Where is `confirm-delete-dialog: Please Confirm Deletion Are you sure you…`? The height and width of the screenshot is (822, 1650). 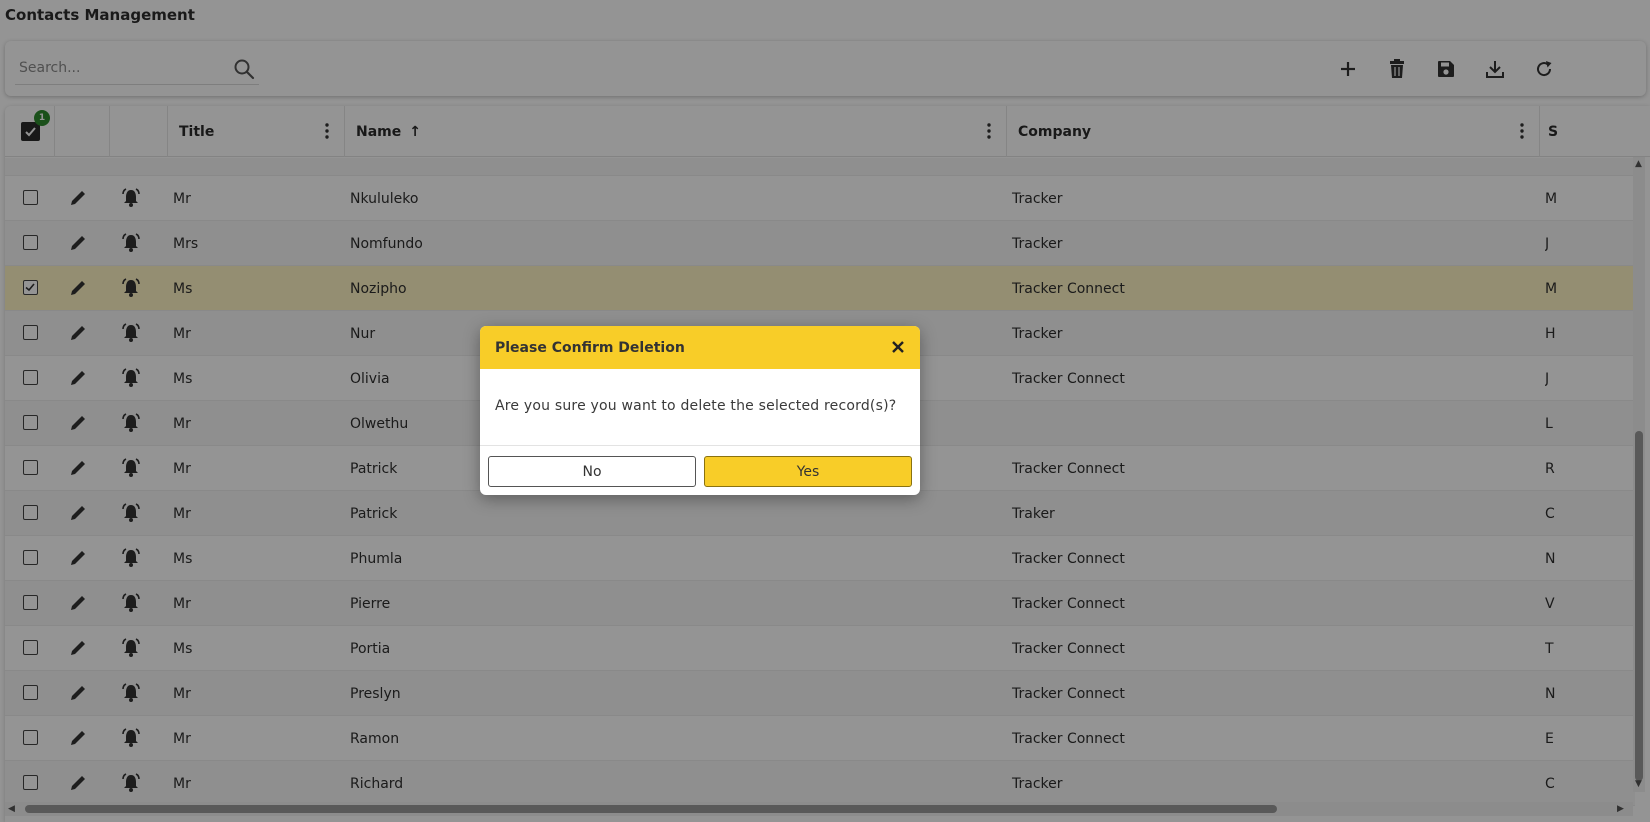 confirm-delete-dialog: Please Confirm Deletion Are you sure you… is located at coordinates (700, 410).